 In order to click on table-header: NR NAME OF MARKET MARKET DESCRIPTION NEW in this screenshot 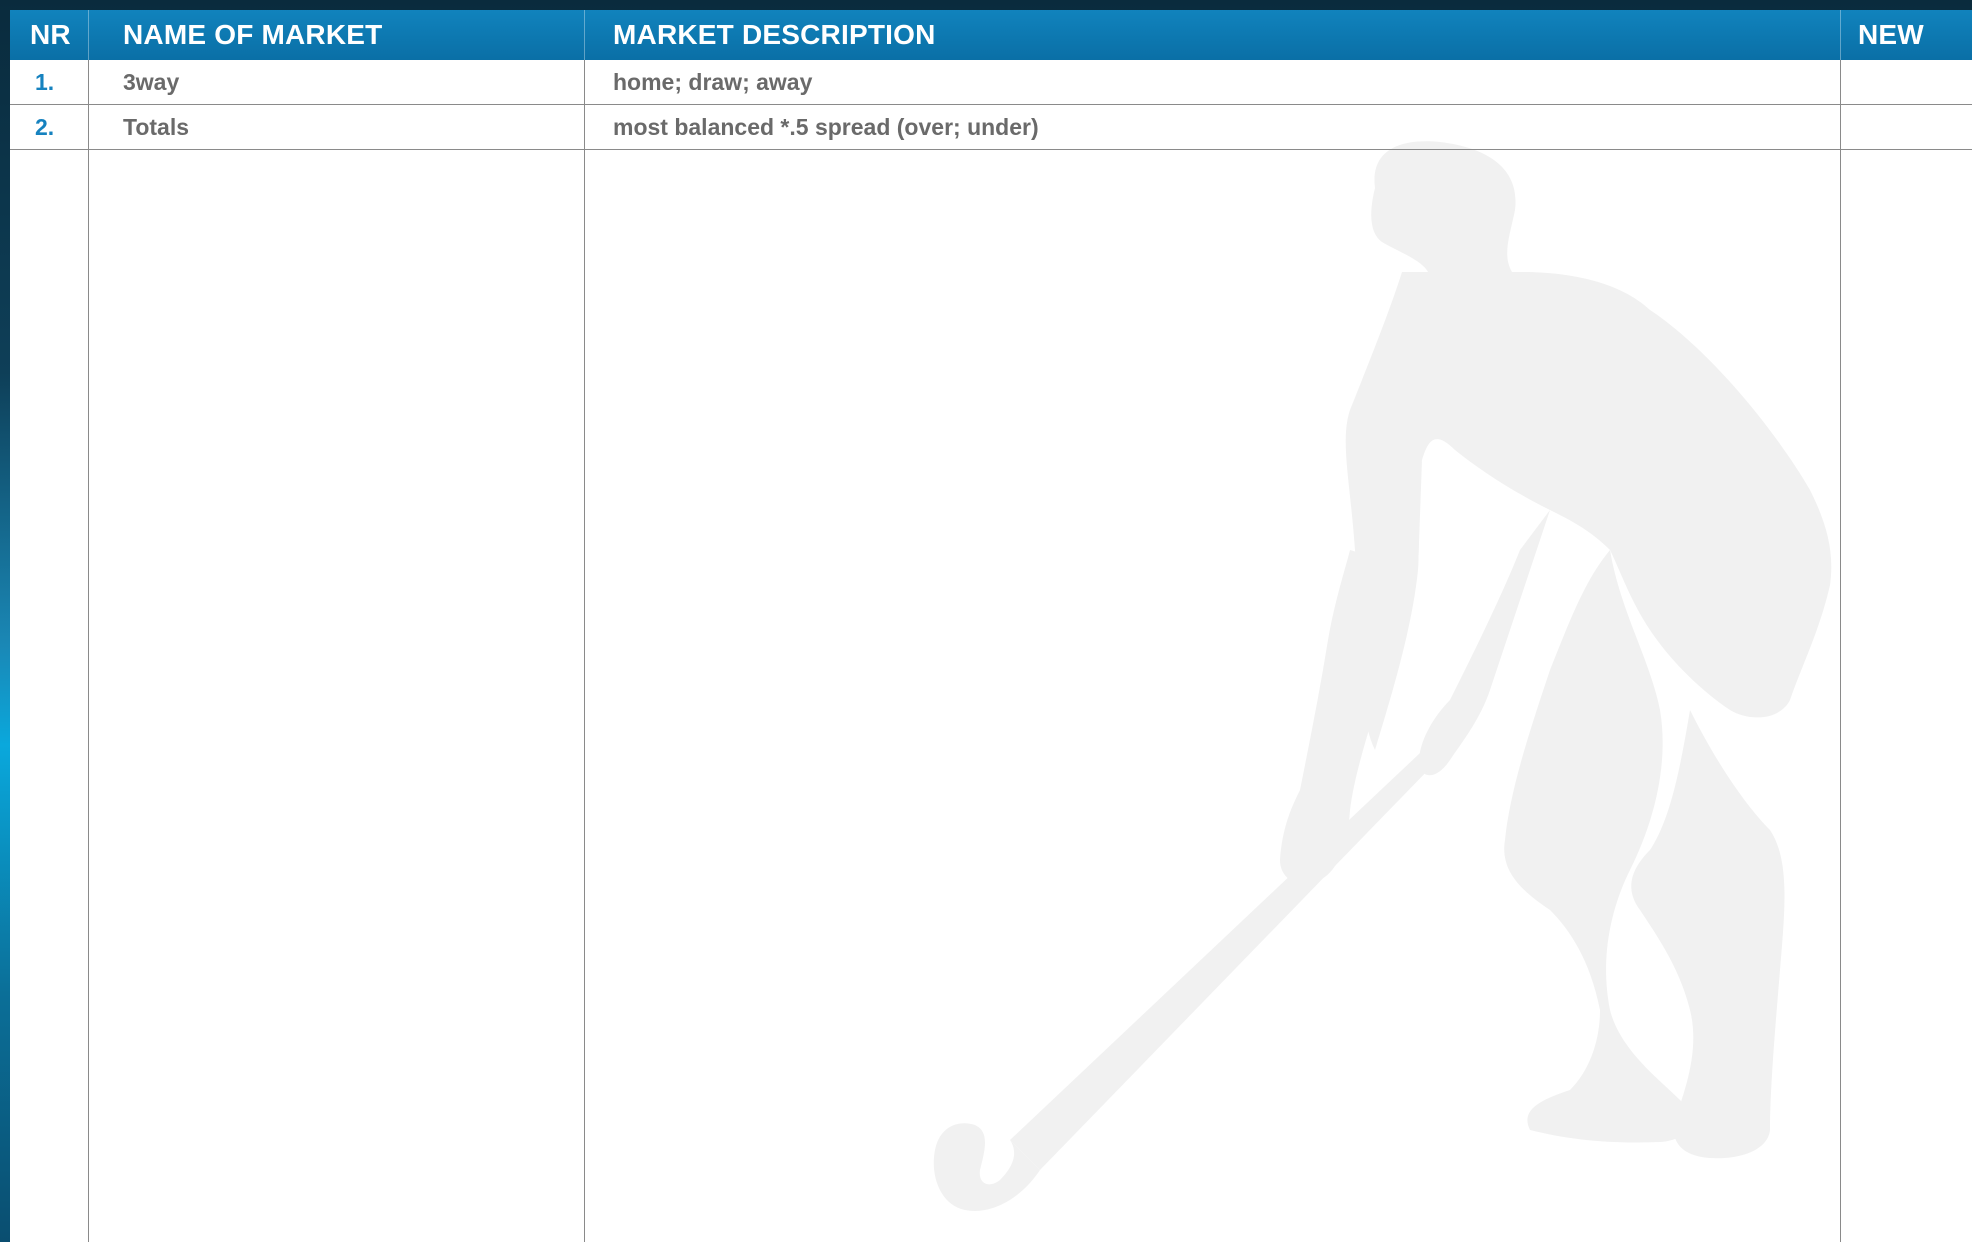, I will do `click(991, 35)`.